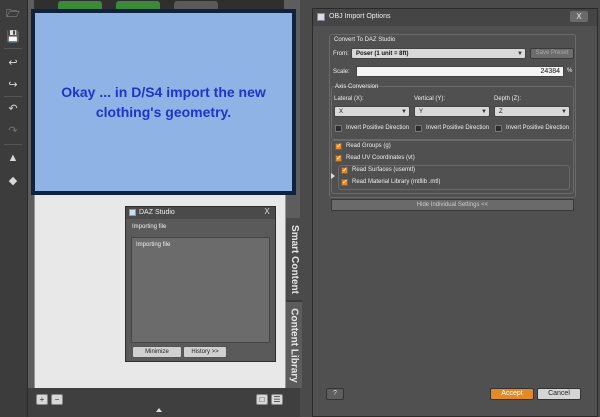  What do you see at coordinates (338, 146) in the screenshot?
I see `read-groups-checkbox` at bounding box center [338, 146].